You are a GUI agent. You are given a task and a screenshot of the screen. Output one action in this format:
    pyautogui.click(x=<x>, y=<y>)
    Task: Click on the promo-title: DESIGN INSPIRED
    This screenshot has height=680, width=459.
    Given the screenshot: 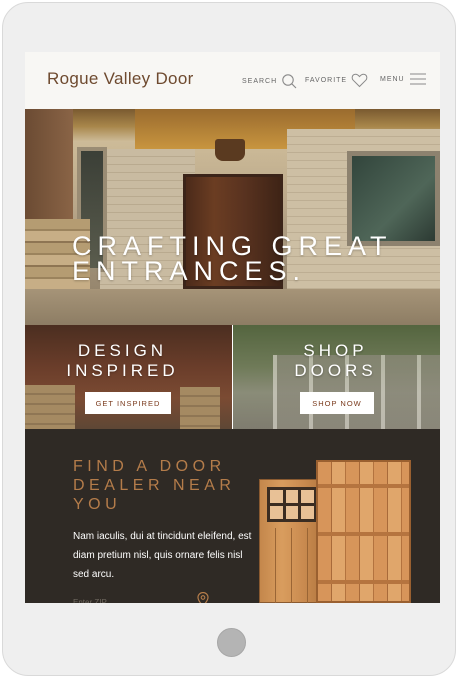 What is the action you would take?
    pyautogui.click(x=125, y=361)
    